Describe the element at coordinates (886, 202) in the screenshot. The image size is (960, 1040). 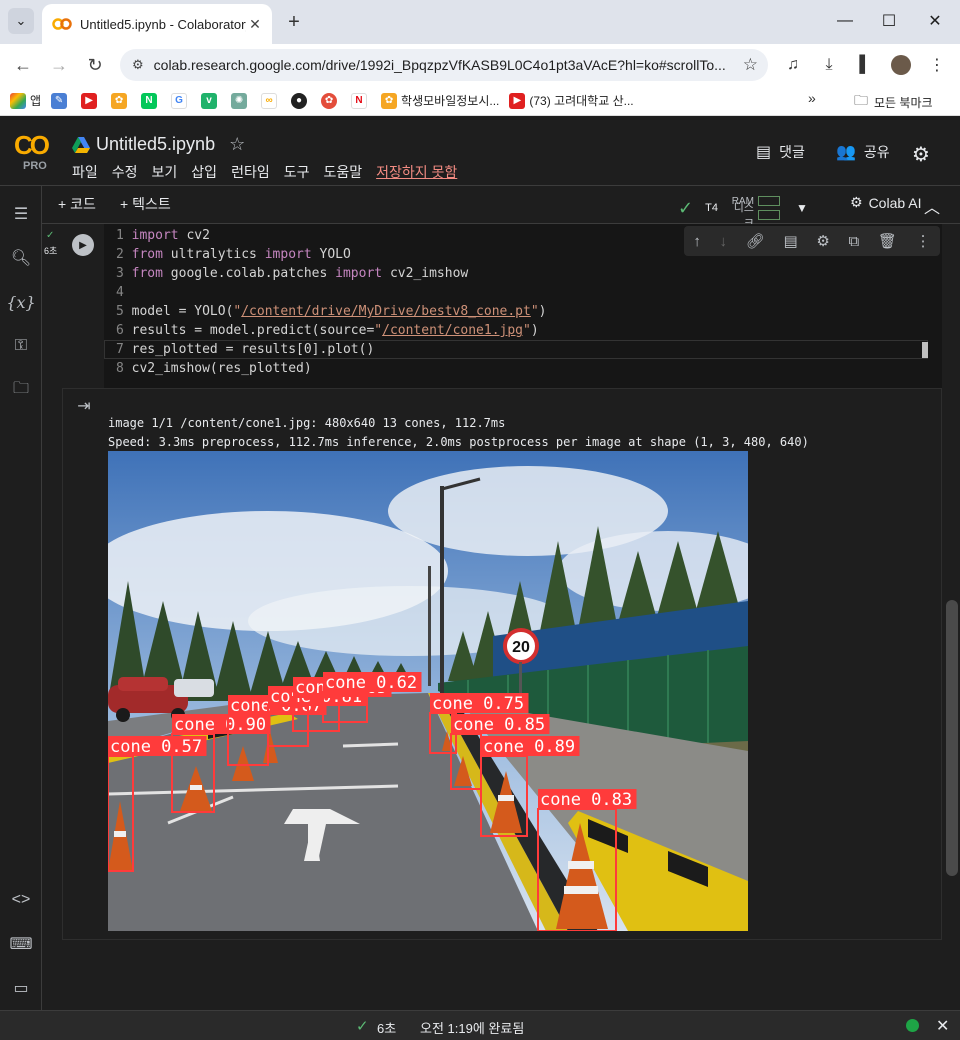
I see `colab-ai-button: ⚙ Colab AI` at that location.